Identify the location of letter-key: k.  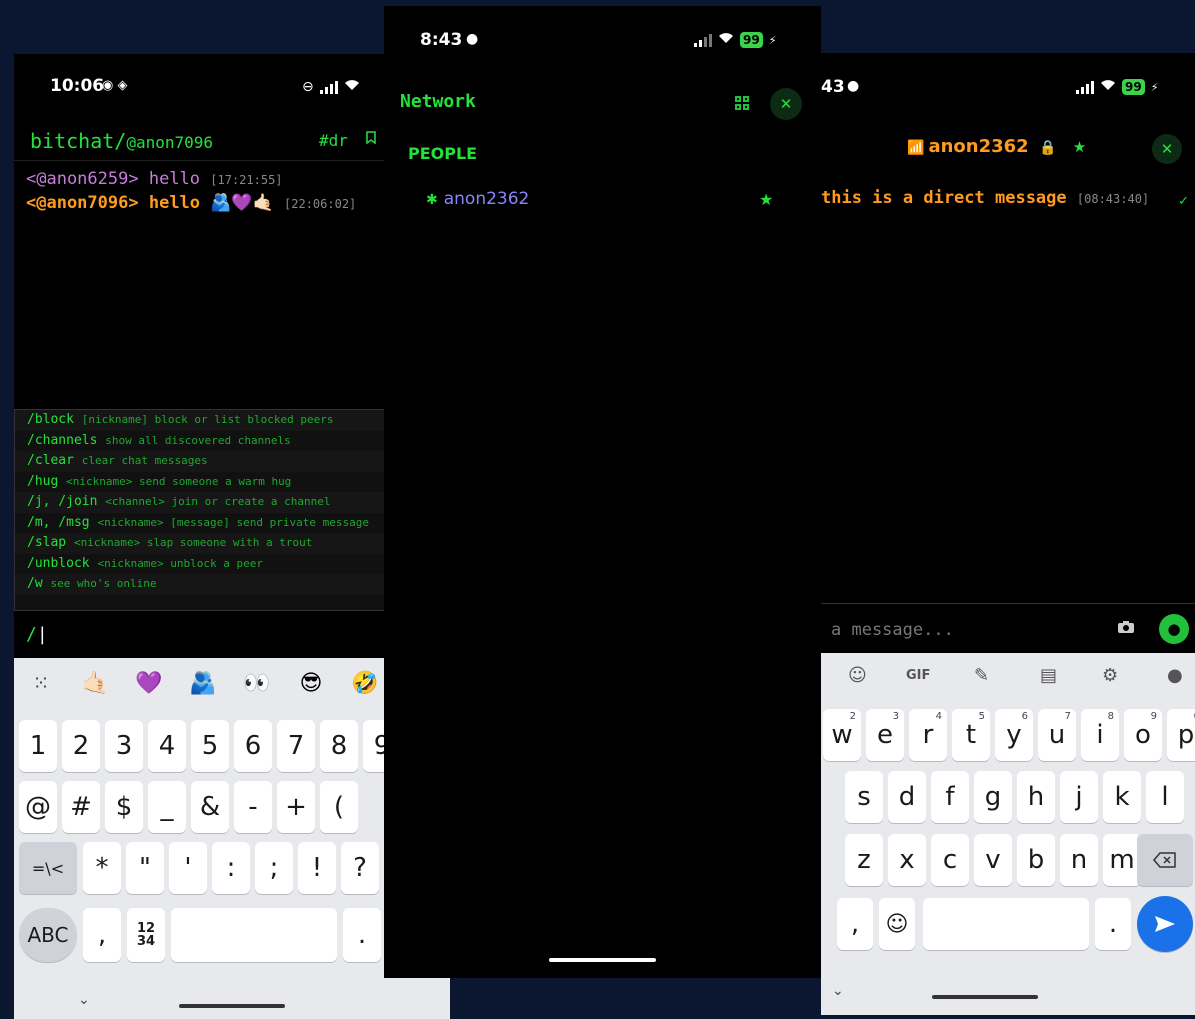
(1122, 797).